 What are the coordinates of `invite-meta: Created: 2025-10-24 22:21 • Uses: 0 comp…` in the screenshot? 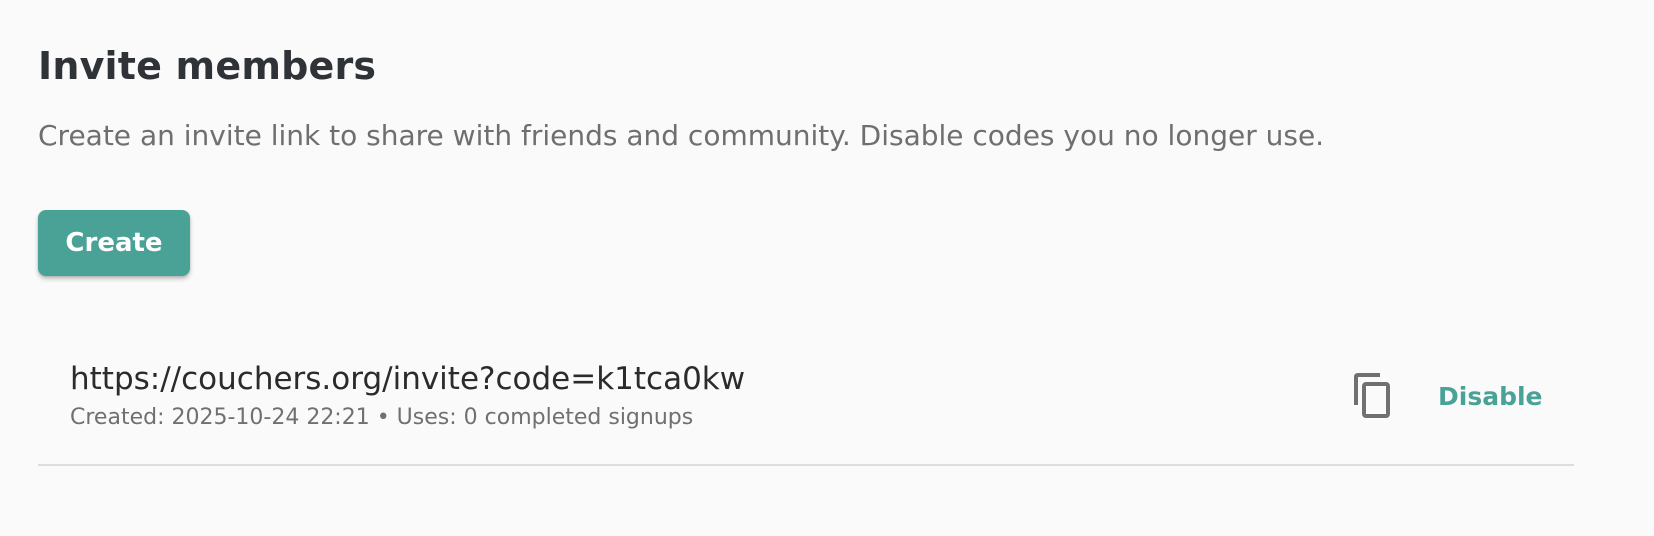 It's located at (382, 417).